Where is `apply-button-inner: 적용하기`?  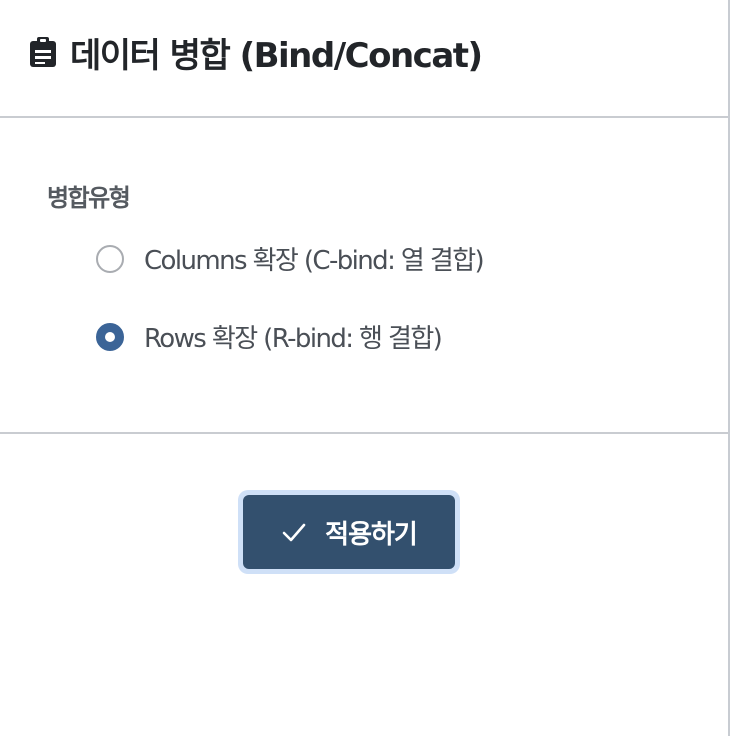
apply-button-inner: 적용하기 is located at coordinates (349, 532).